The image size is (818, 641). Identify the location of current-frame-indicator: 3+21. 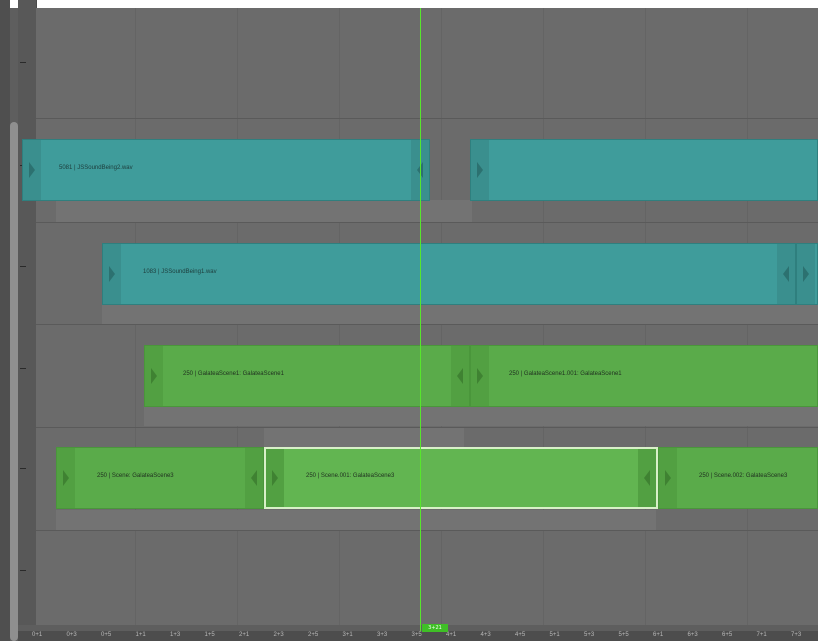
(435, 628).